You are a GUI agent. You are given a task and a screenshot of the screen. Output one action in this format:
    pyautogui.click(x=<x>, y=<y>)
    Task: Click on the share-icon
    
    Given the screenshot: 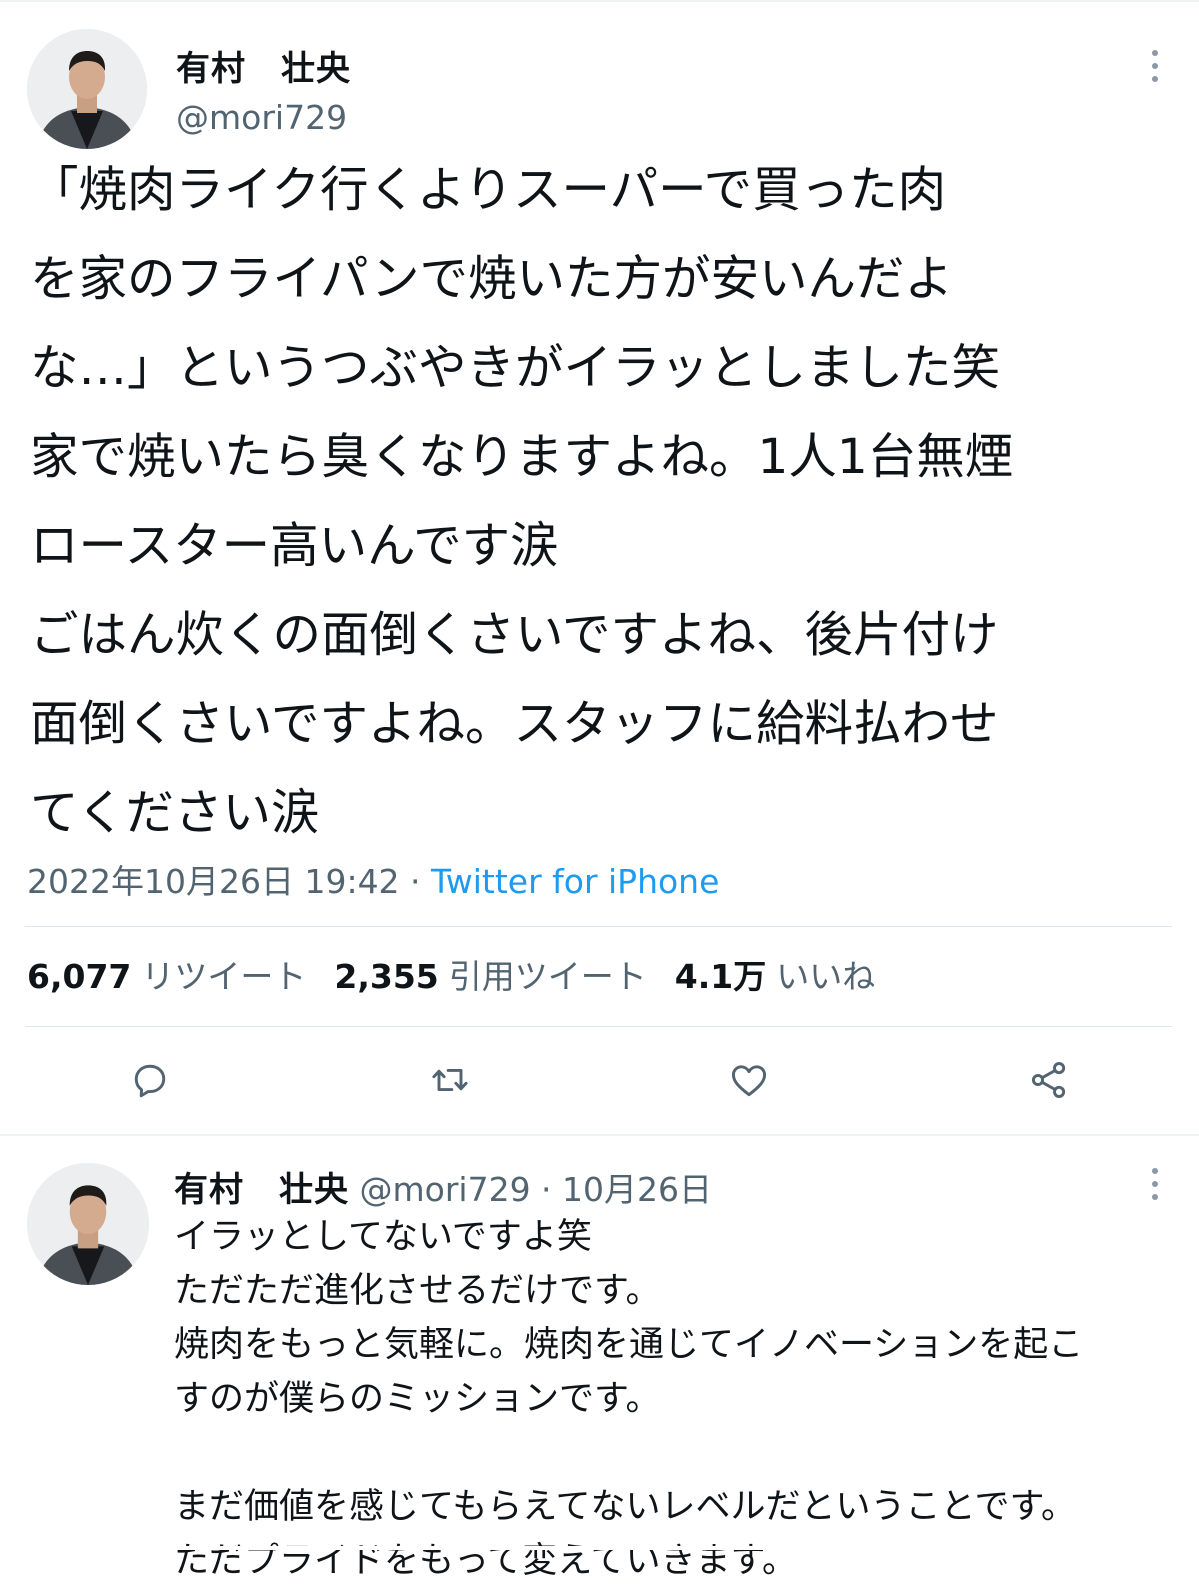 What is the action you would take?
    pyautogui.click(x=1048, y=1080)
    